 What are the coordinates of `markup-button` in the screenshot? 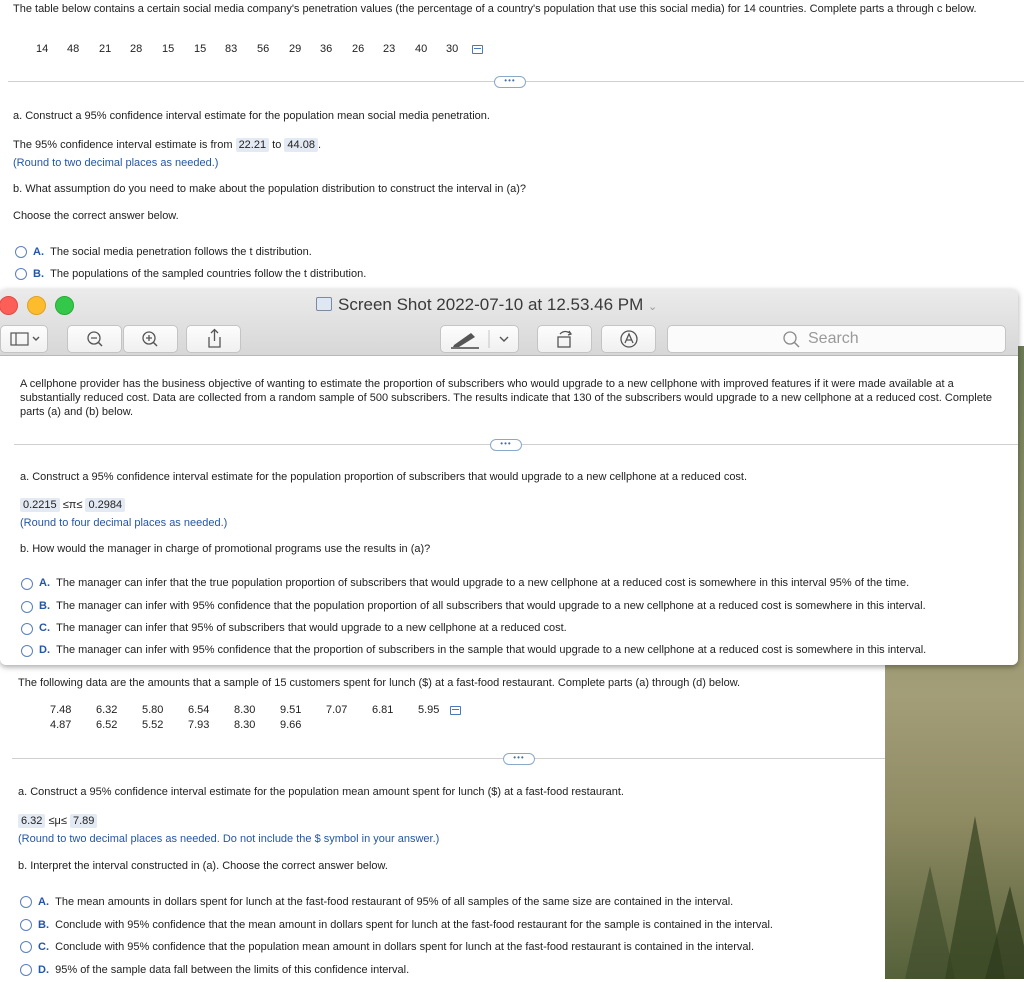 It's located at (479, 339).